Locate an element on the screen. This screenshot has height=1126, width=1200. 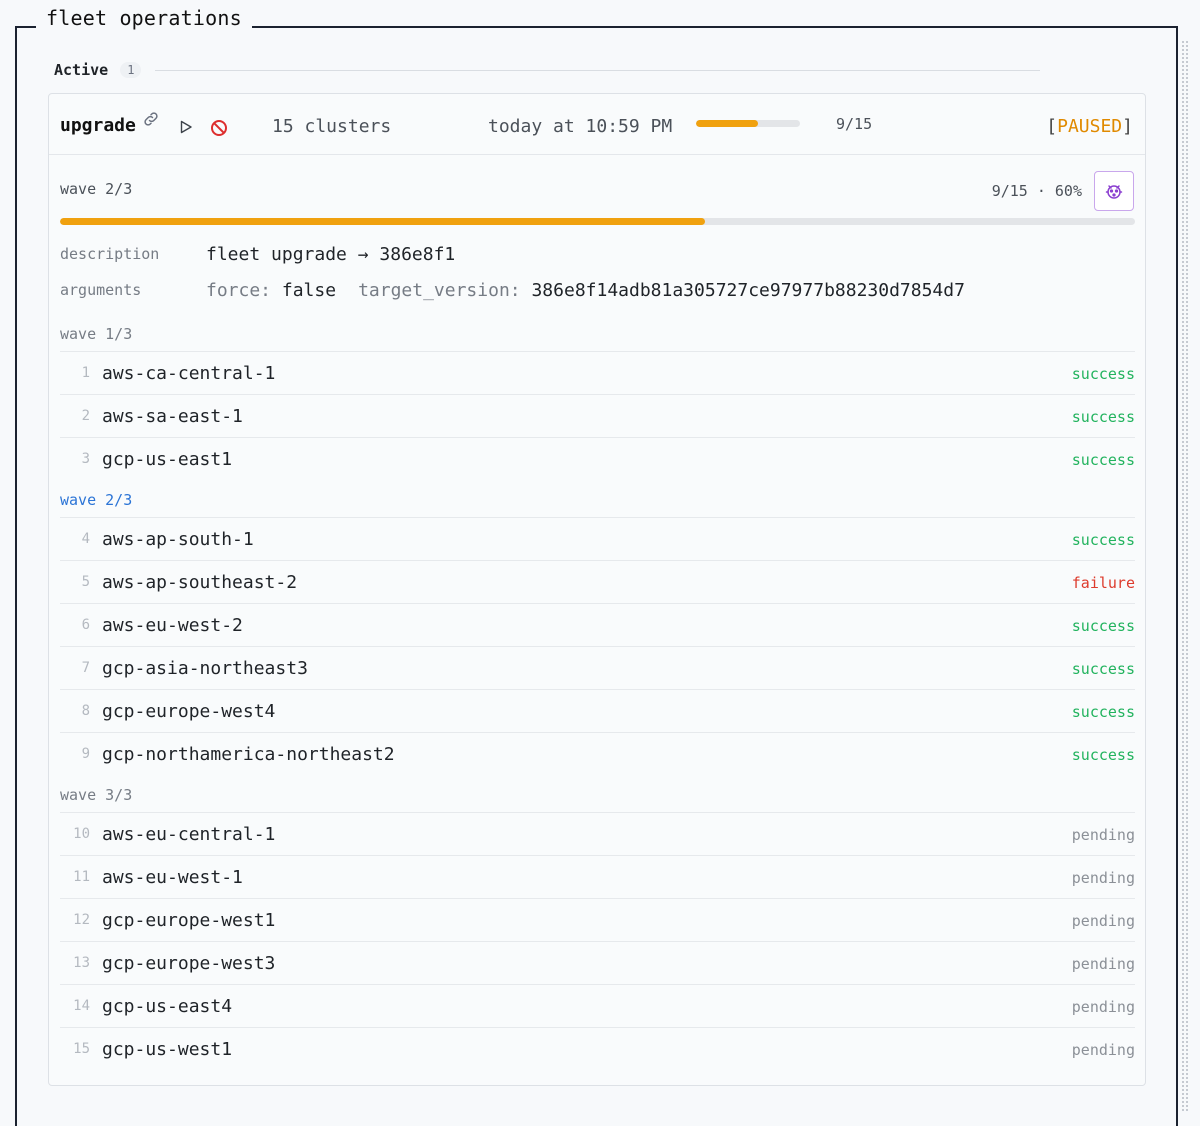
description-value: fleet upgrade → 386e8f1 is located at coordinates (331, 254).